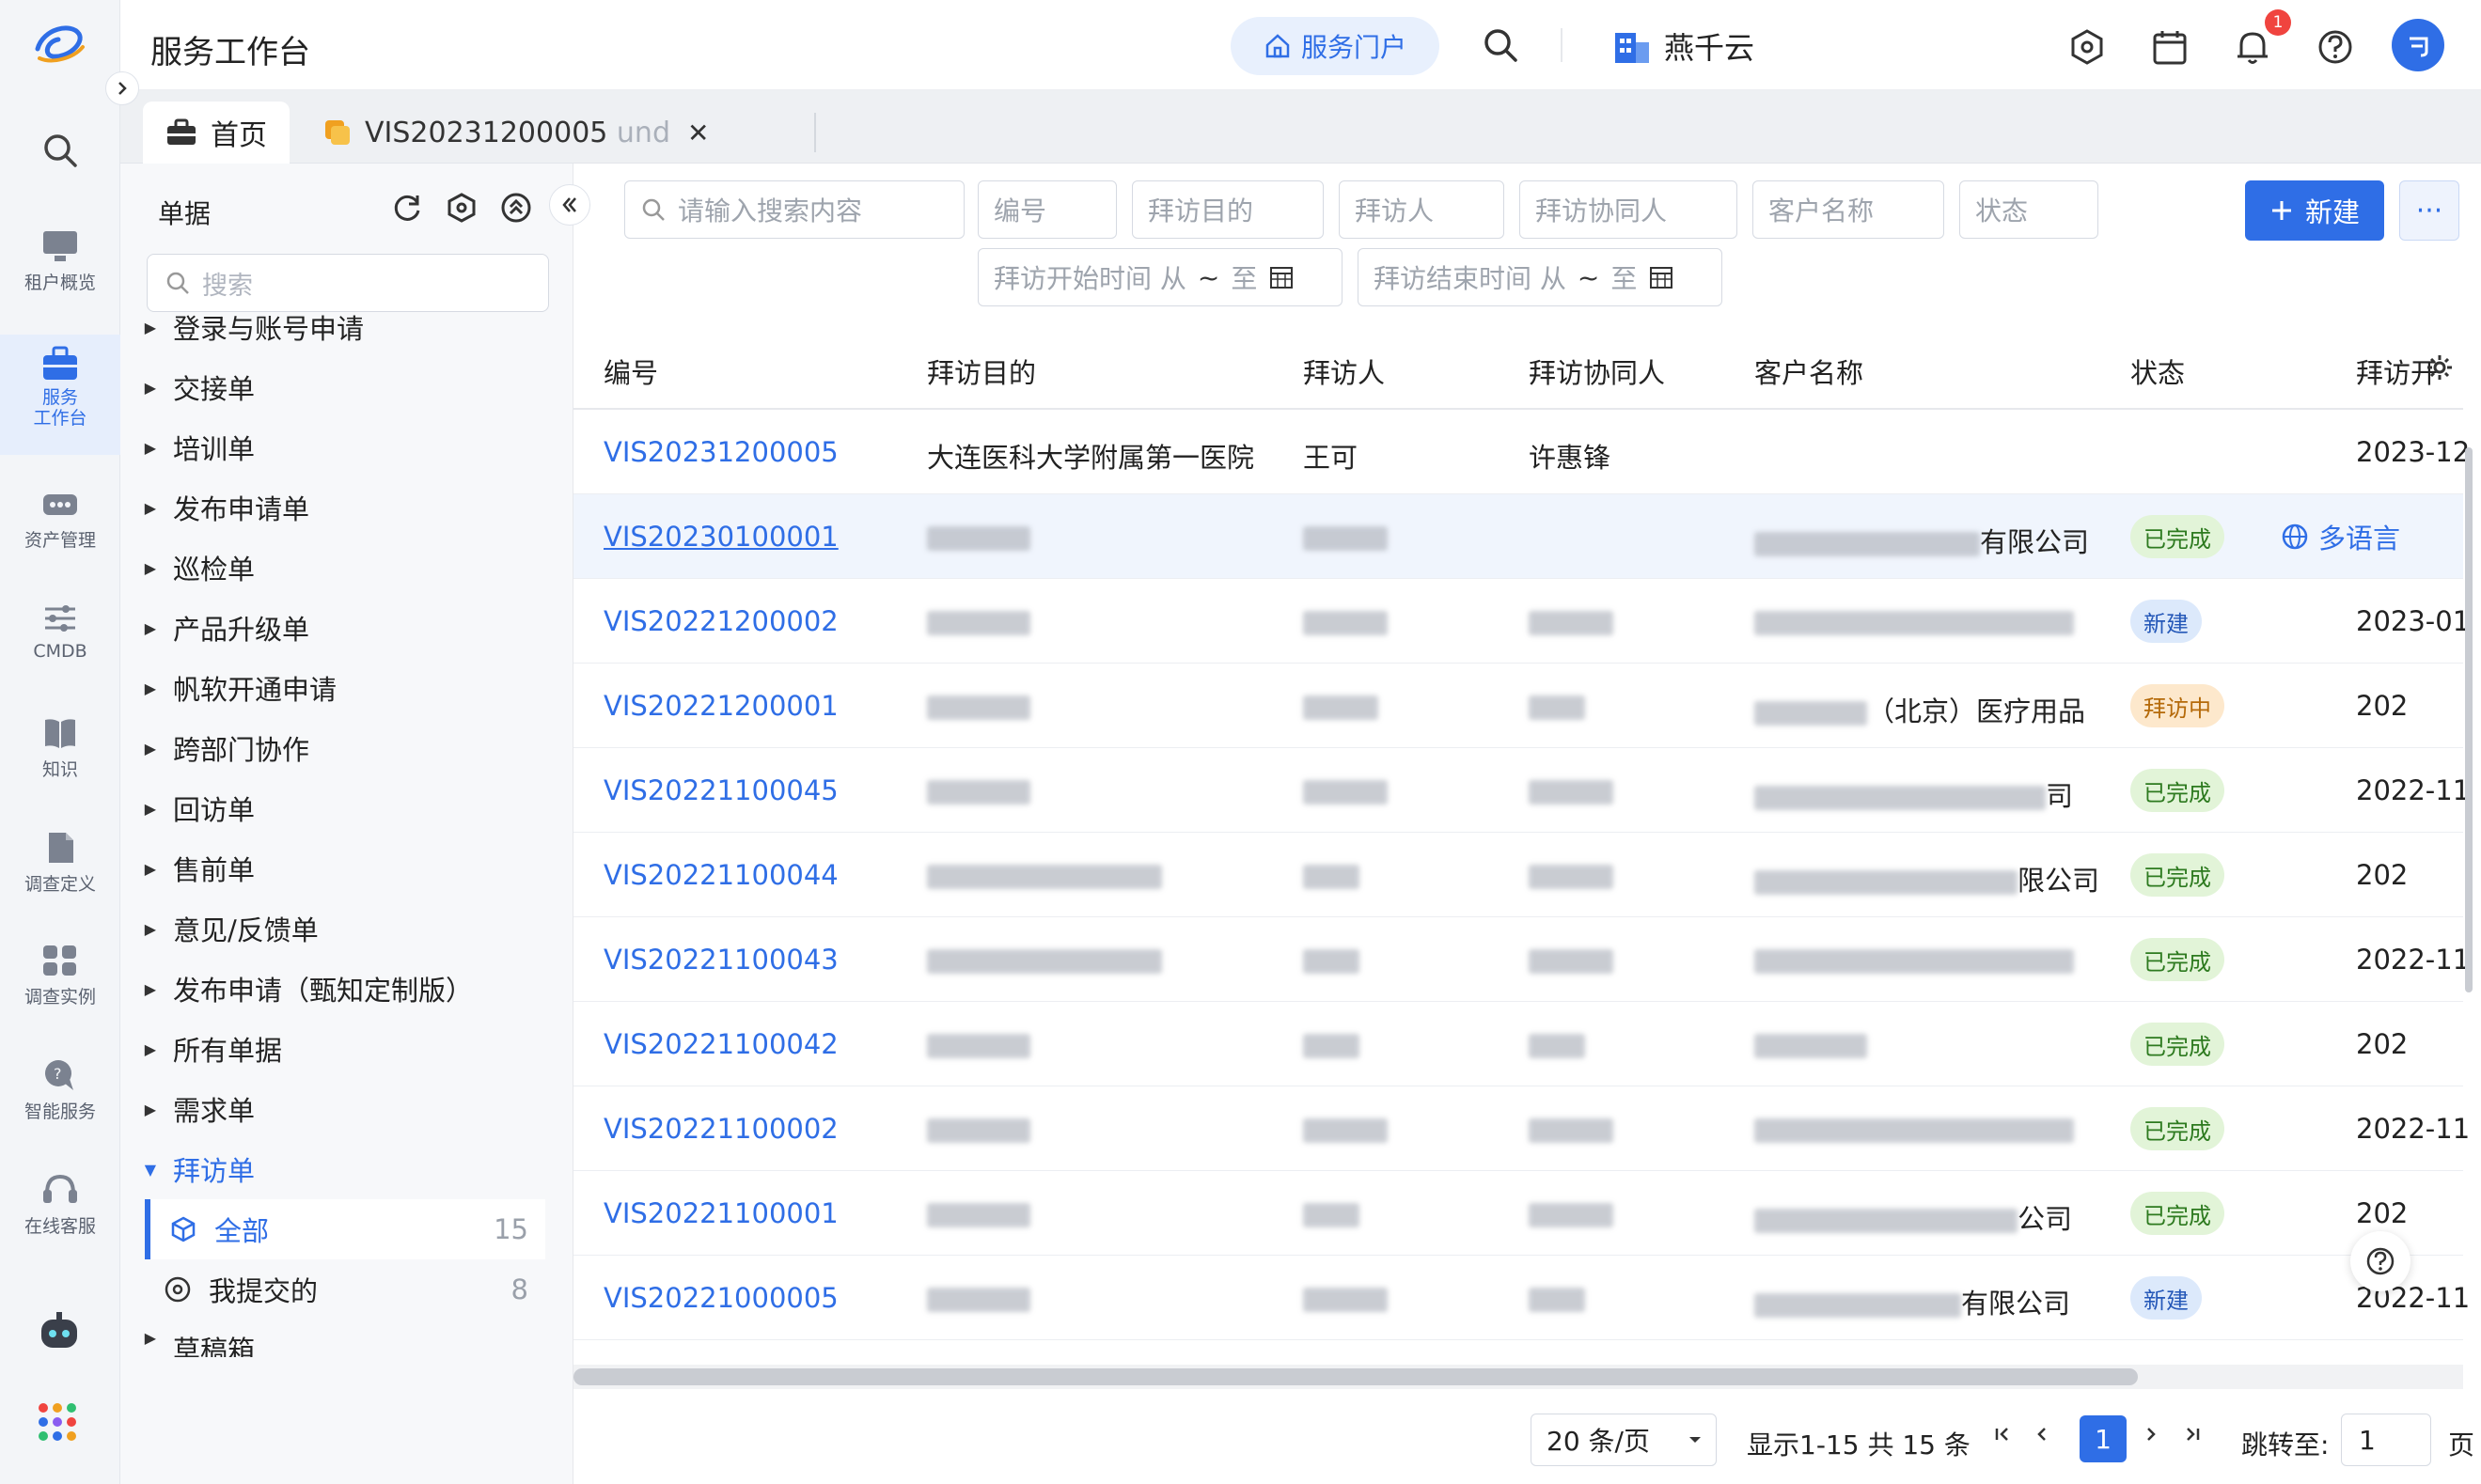 Image resolution: width=2481 pixels, height=1484 pixels. I want to click on tab-record: VIS20231200005 und ✕, so click(516, 133).